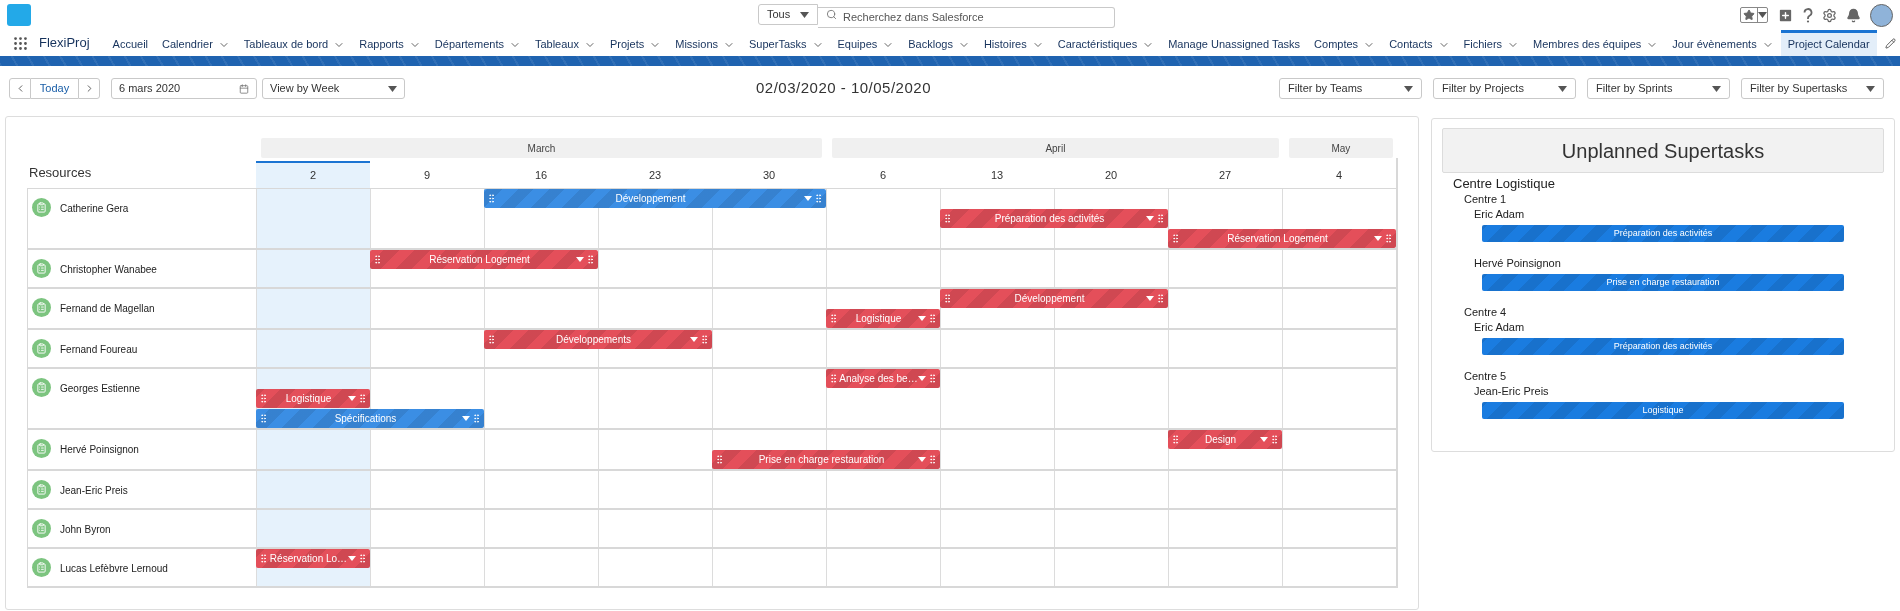 The image size is (1900, 611). Describe the element at coordinates (1491, 43) in the screenshot. I see `nav-tab: Fichiers` at that location.